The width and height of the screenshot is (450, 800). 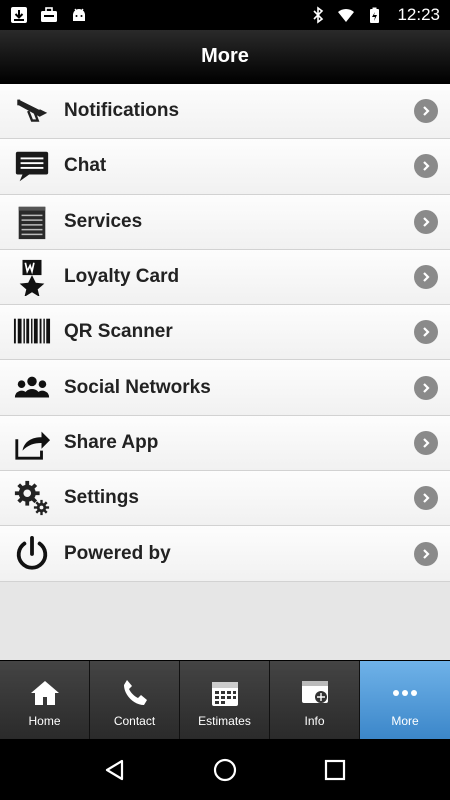 I want to click on loyalty-star-icon, so click(x=32, y=277).